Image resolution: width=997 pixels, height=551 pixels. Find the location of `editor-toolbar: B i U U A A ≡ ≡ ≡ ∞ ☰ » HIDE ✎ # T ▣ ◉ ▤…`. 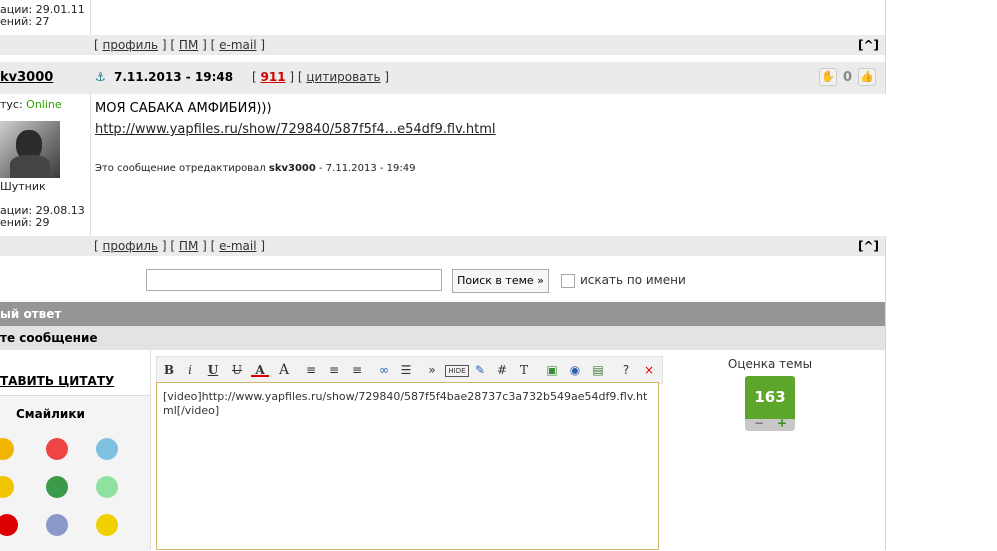

editor-toolbar: B i U U A A ≡ ≡ ≡ ∞ ☰ » HIDE ✎ # T ▣ ◉ ▤… is located at coordinates (409, 370).